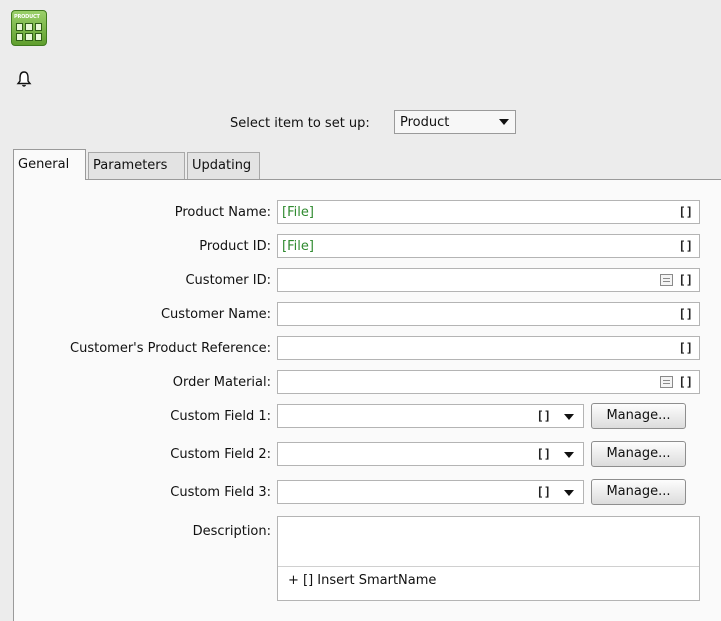 This screenshot has height=621, width=721. What do you see at coordinates (488, 558) in the screenshot?
I see `description-textarea: + [] Insert SmartName` at bounding box center [488, 558].